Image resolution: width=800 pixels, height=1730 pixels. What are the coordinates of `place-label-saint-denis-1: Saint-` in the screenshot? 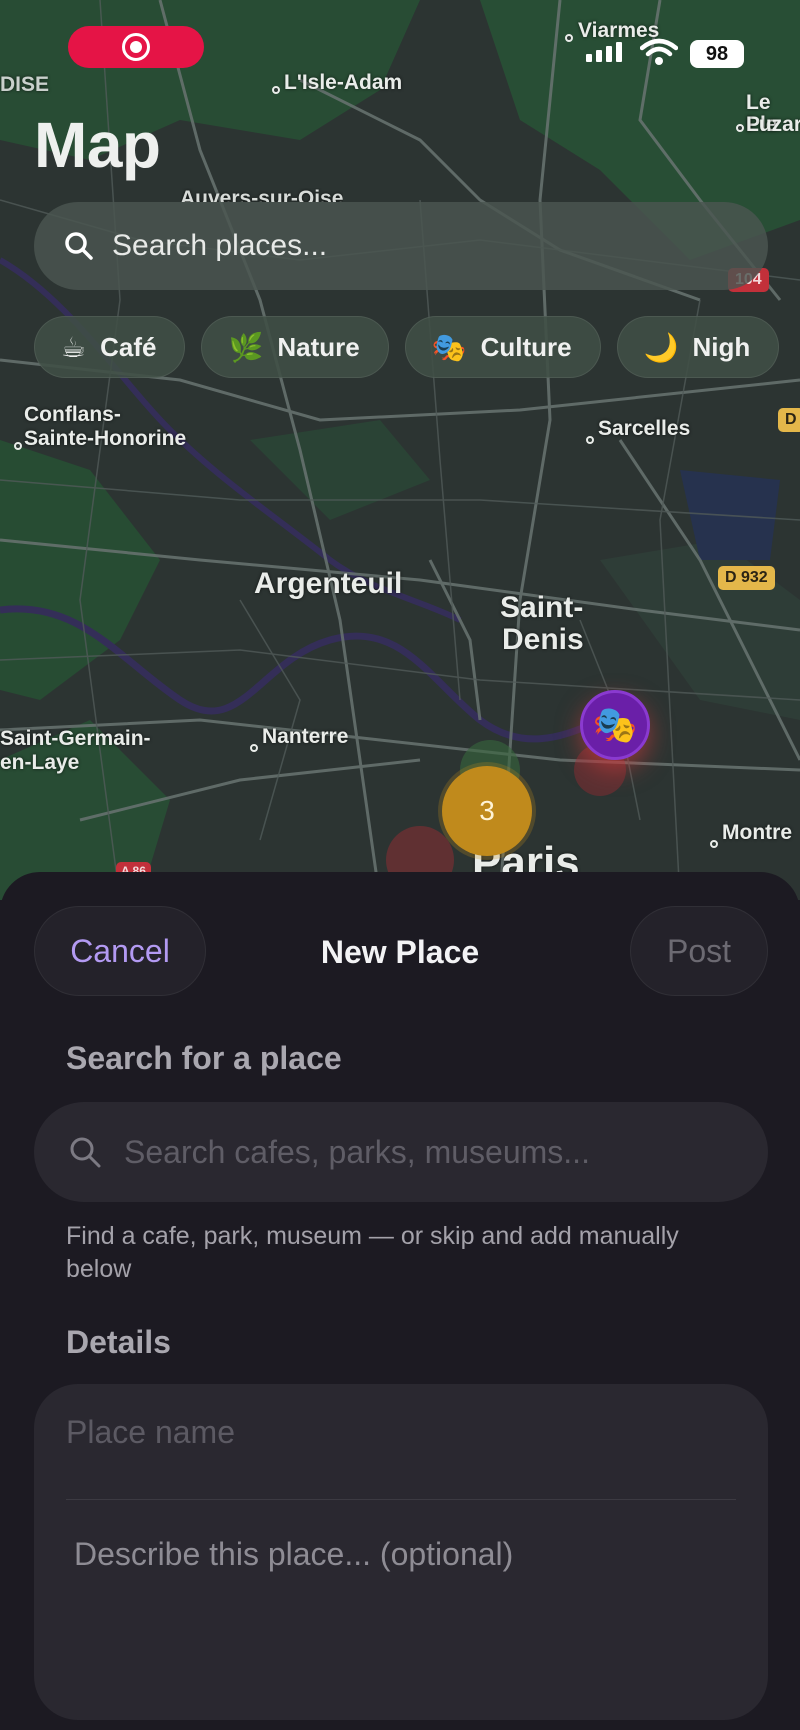 It's located at (542, 607).